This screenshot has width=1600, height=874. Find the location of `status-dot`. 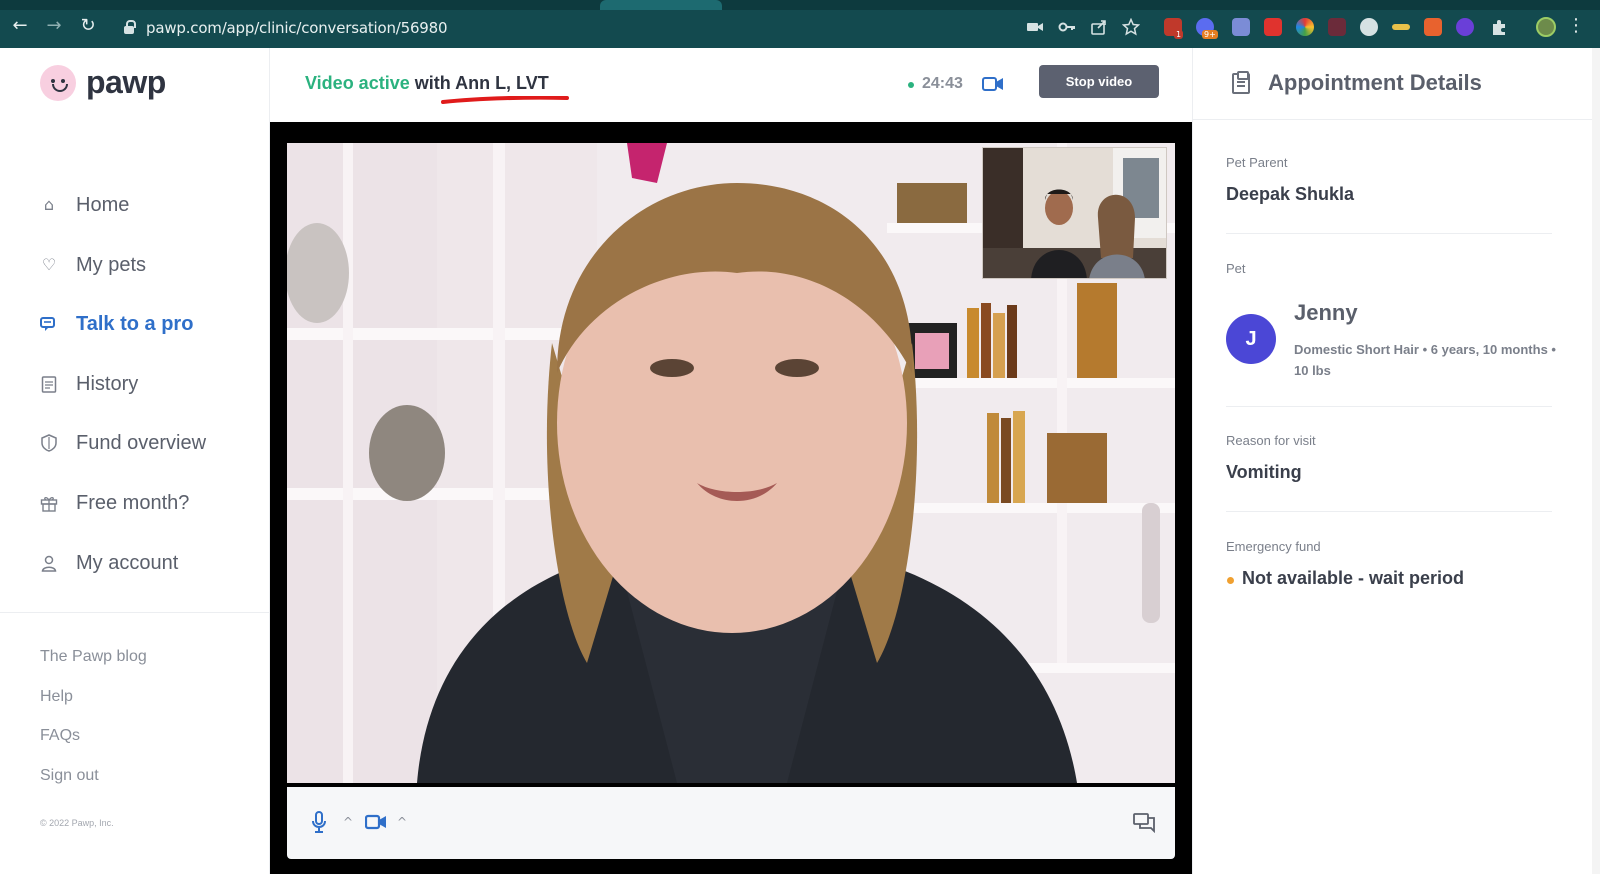

status-dot is located at coordinates (1230, 580).